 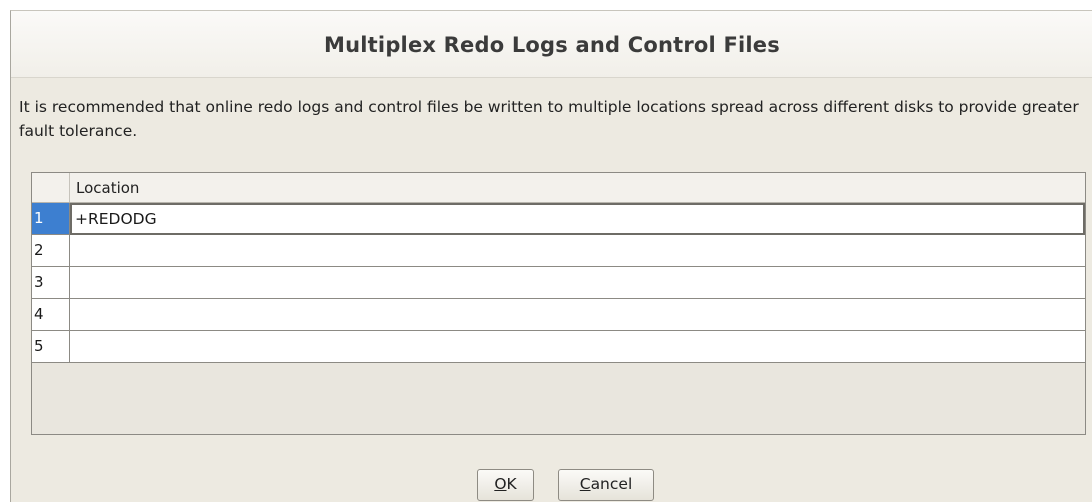 I want to click on table-header: Location, so click(x=558, y=188).